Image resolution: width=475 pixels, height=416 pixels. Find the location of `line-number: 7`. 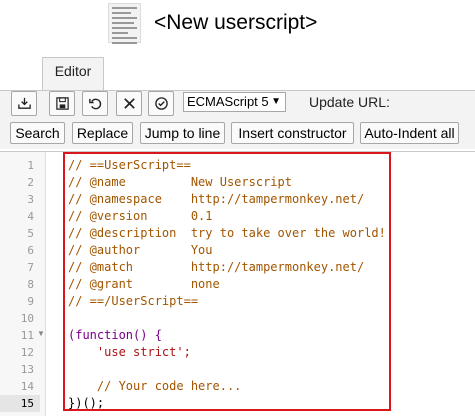

line-number: 7 is located at coordinates (30, 267).